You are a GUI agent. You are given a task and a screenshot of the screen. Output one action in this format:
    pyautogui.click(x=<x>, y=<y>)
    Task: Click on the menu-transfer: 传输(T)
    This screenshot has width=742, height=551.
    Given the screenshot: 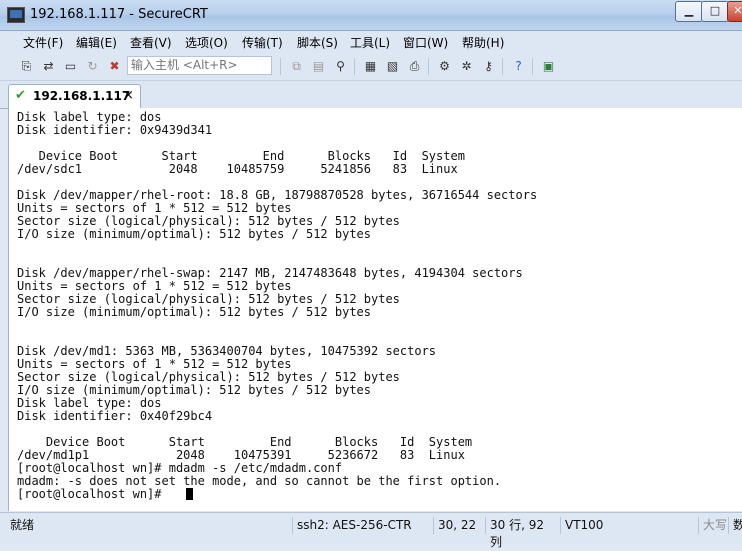 What is the action you would take?
    pyautogui.click(x=262, y=42)
    